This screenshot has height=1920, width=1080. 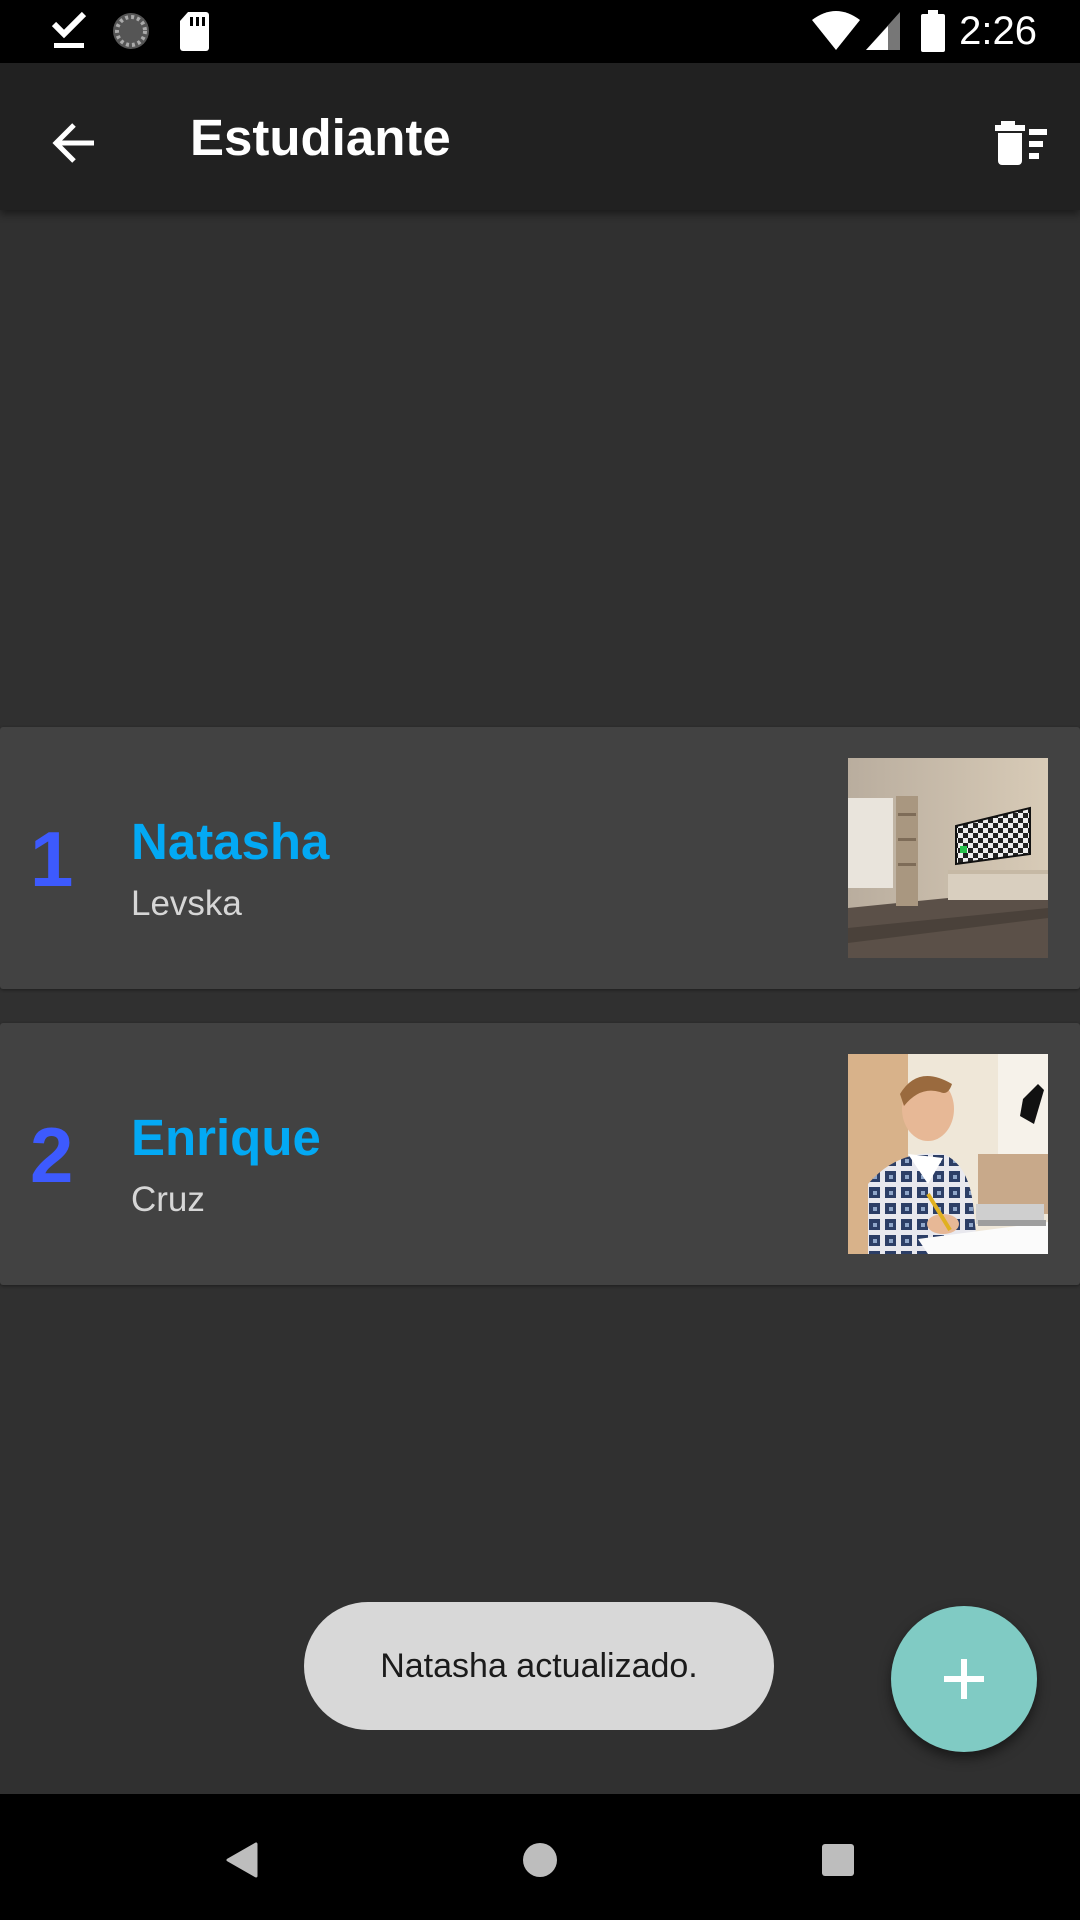 What do you see at coordinates (226, 1137) in the screenshot?
I see `student-first-name: Enrique` at bounding box center [226, 1137].